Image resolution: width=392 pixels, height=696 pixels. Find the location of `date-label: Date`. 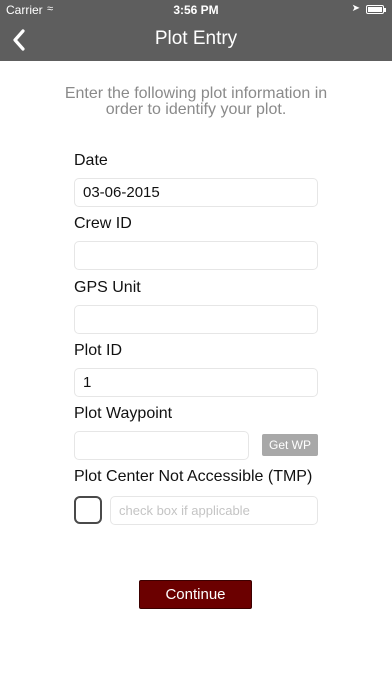

date-label: Date is located at coordinates (91, 160).